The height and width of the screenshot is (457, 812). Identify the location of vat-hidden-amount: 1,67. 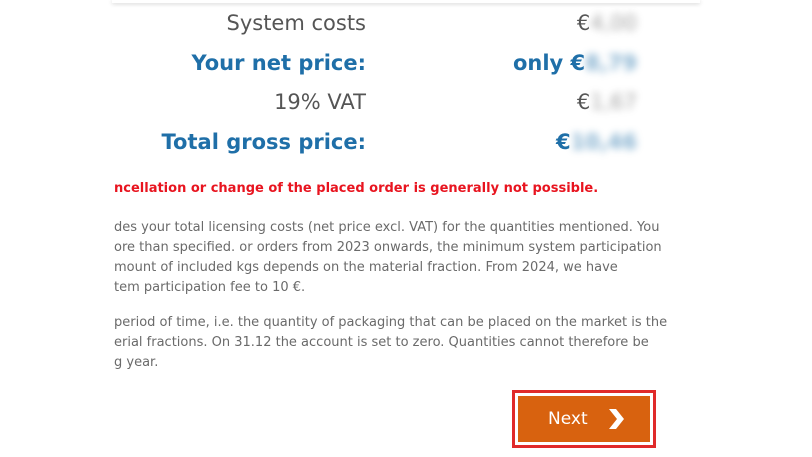
(613, 102).